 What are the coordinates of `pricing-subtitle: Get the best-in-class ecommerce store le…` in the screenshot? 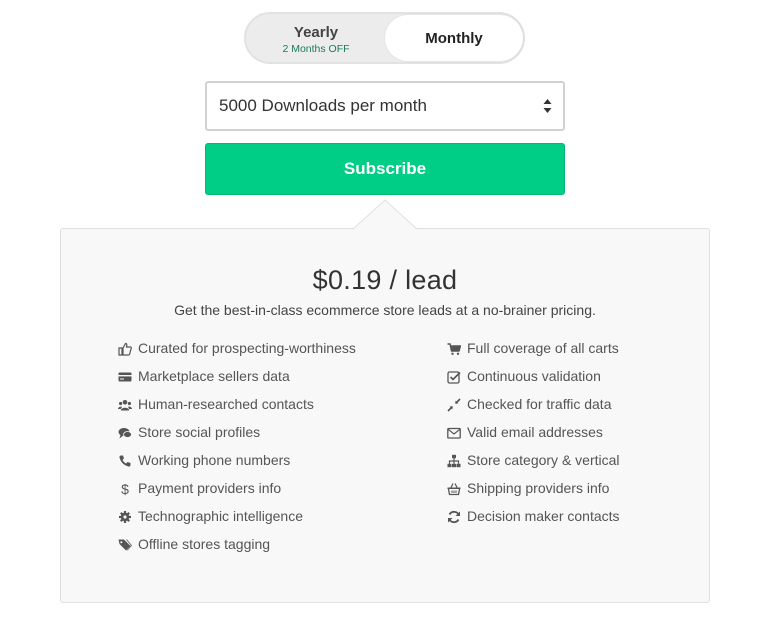 It's located at (385, 310).